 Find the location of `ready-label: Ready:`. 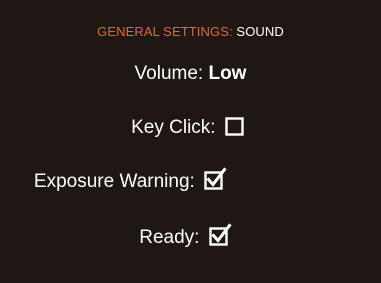

ready-label: Ready: is located at coordinates (169, 237).